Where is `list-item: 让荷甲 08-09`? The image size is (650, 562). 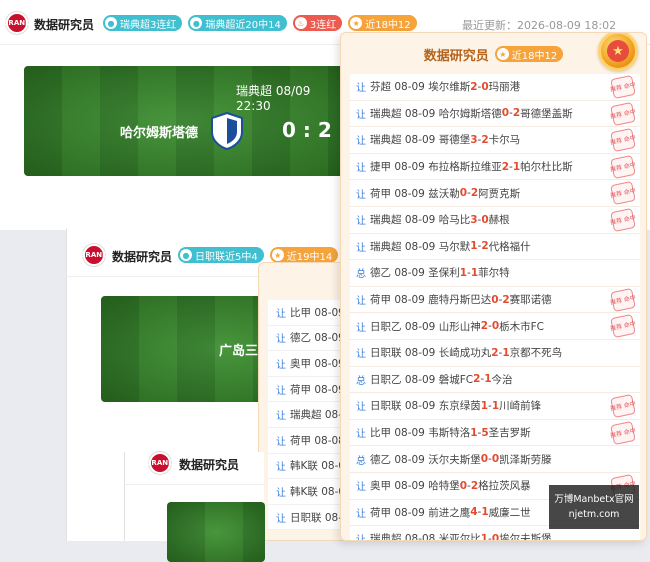
list-item: 让荷甲 08-09 is located at coordinates (305, 390).